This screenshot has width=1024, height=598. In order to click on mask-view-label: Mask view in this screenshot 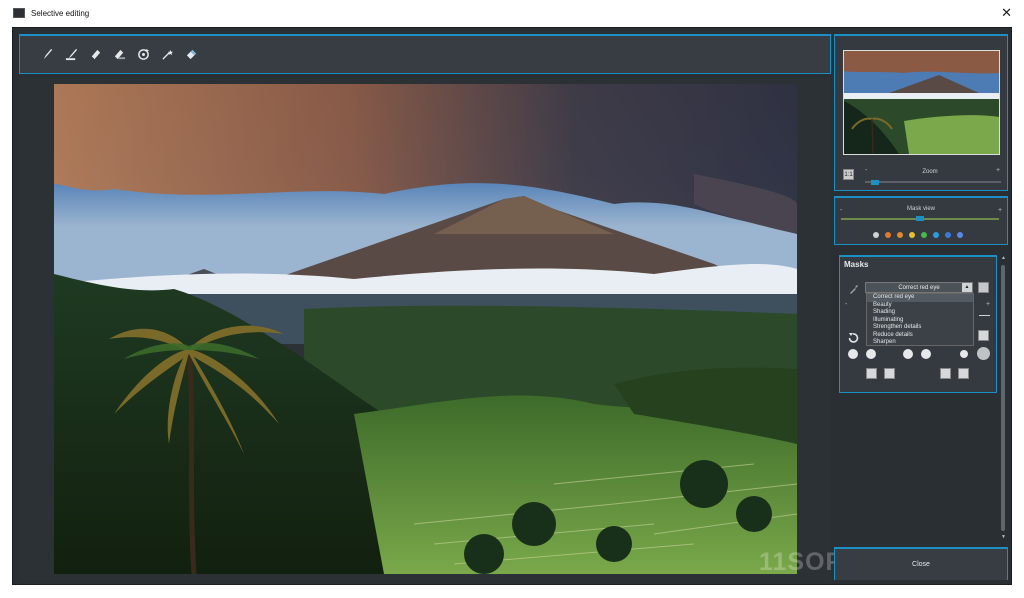, I will do `click(920, 209)`.